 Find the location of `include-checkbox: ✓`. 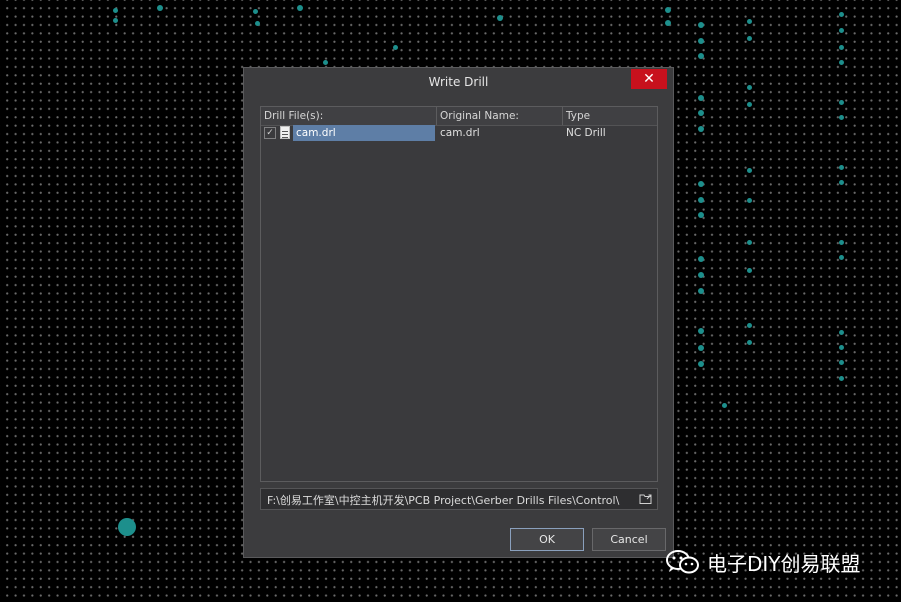

include-checkbox: ✓ is located at coordinates (270, 133).